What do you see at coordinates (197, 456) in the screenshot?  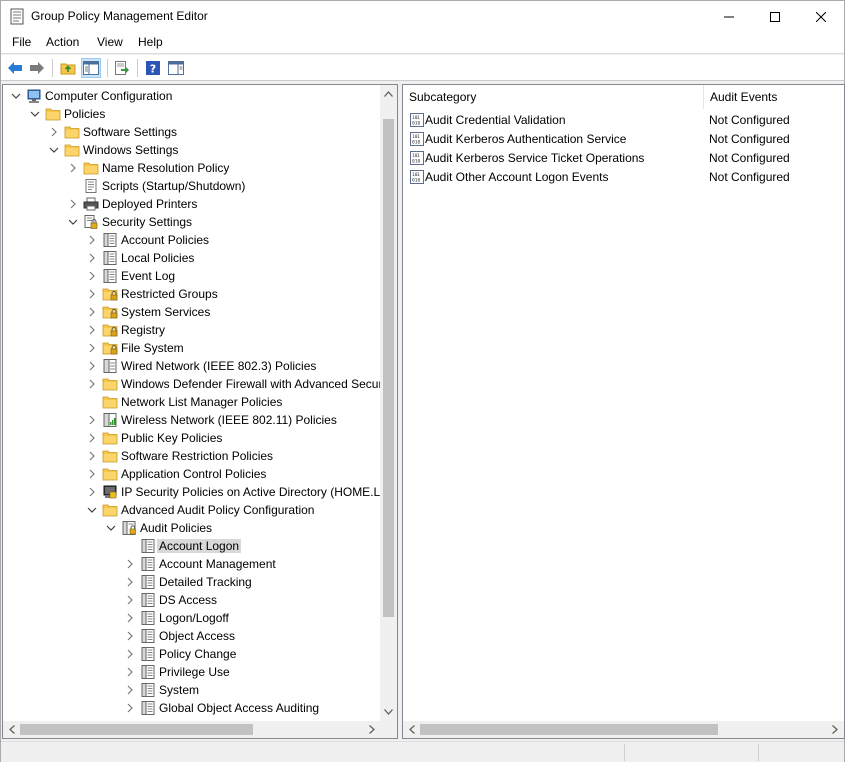 I see `tree-node-label: Software Restriction Policies` at bounding box center [197, 456].